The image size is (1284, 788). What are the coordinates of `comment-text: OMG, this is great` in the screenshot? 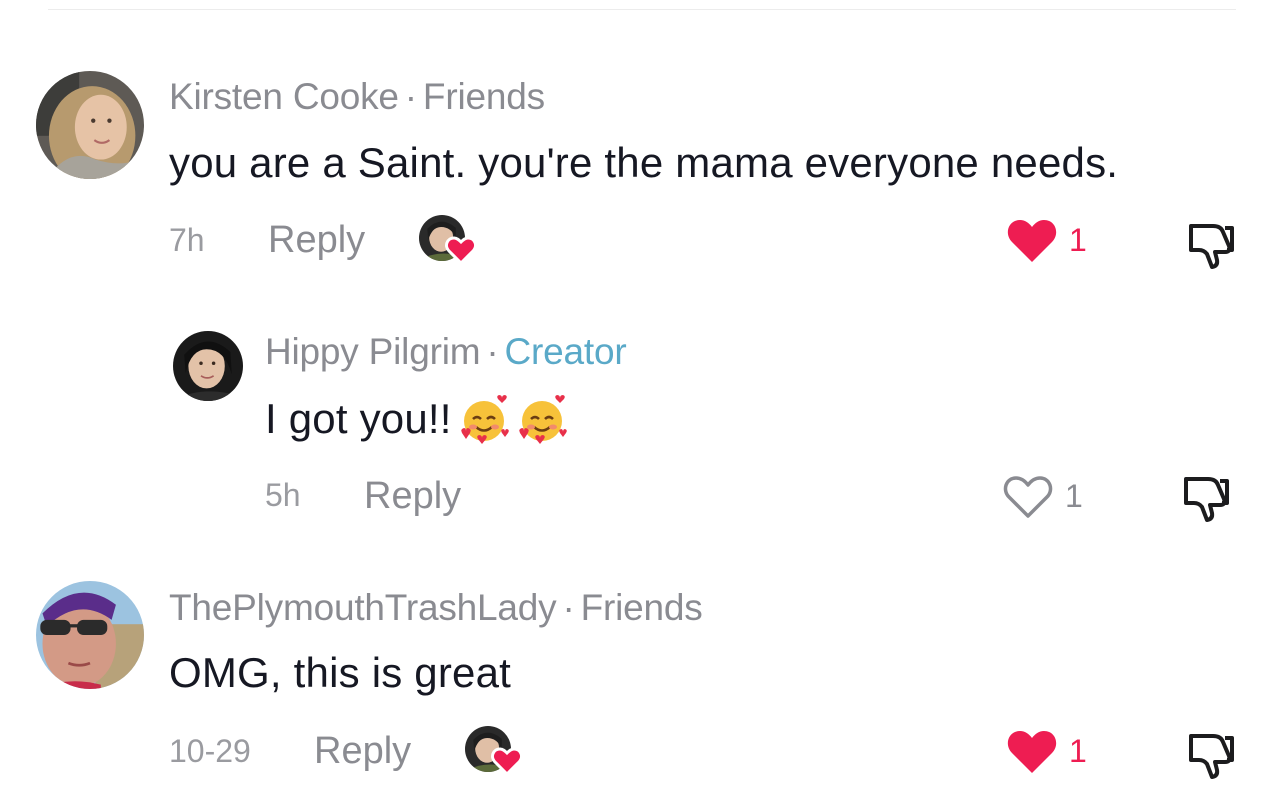 It's located at (340, 672).